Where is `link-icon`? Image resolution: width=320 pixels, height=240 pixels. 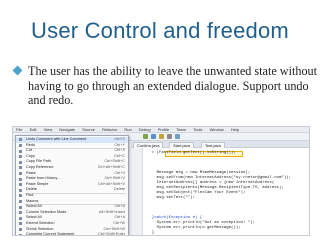
link-icon is located at coordinates (20, 168).